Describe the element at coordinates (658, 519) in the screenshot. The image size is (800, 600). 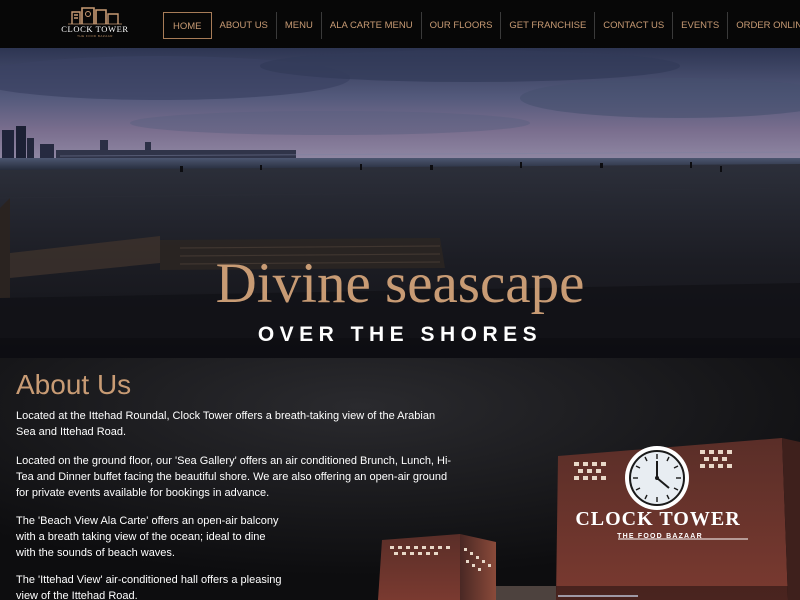
I see `building-sign-title: CLOCK TOWER` at that location.